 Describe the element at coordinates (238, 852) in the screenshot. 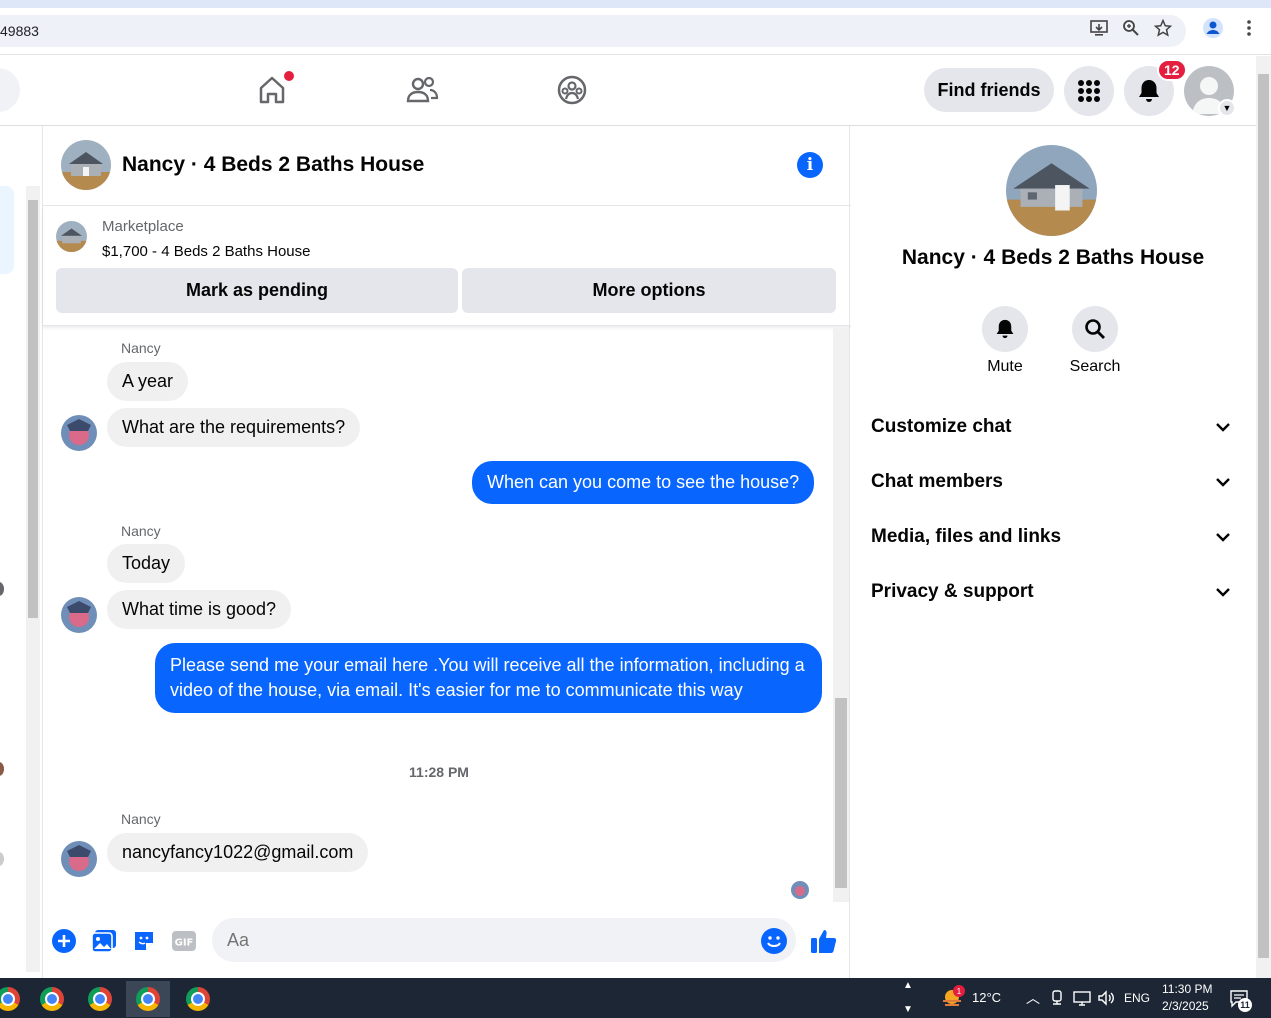

I see `message-bubble: nancyfancy1022@gmail.com` at that location.